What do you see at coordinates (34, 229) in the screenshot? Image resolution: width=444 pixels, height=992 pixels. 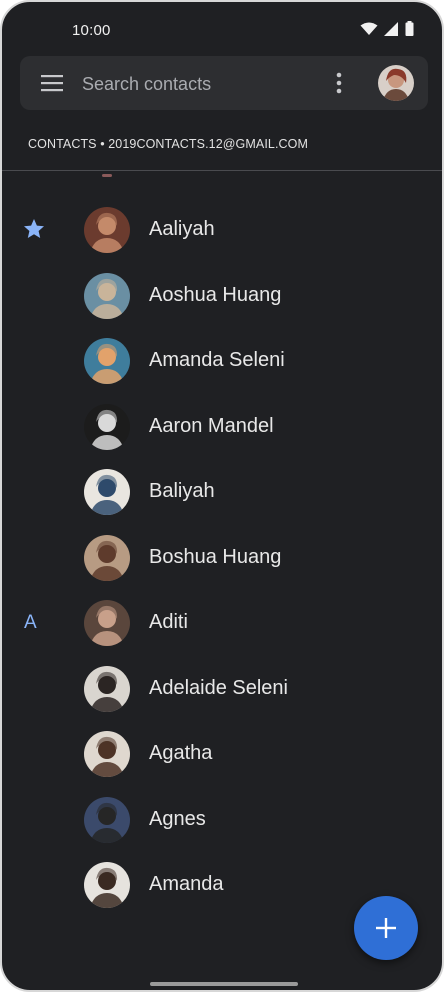 I see `star-icon` at bounding box center [34, 229].